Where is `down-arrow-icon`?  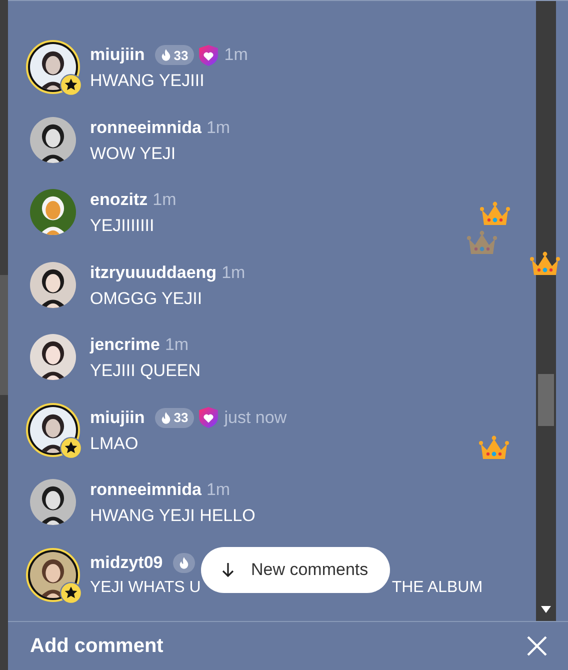
down-arrow-icon is located at coordinates (228, 570).